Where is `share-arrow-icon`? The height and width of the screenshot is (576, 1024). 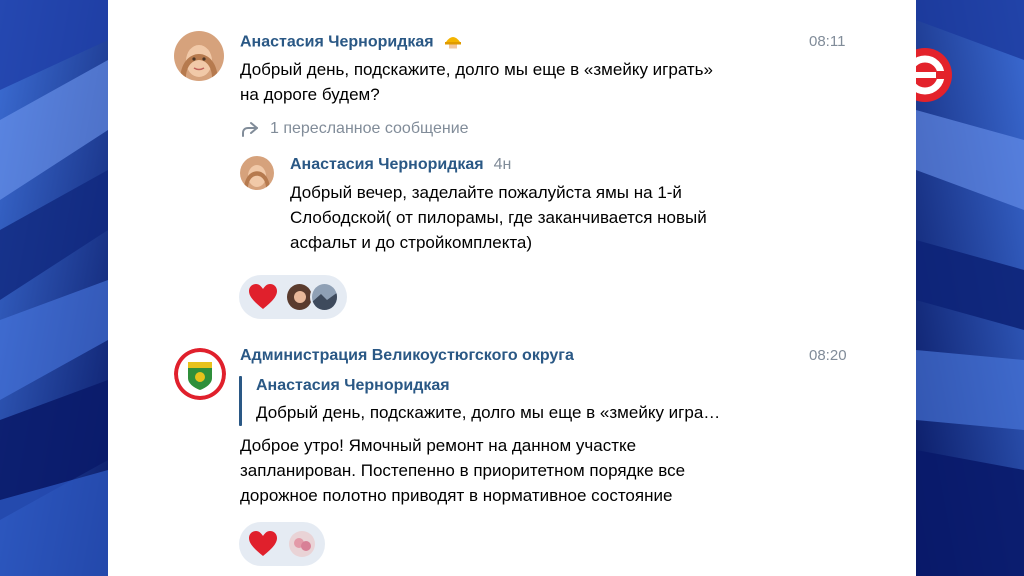
share-arrow-icon is located at coordinates (250, 129).